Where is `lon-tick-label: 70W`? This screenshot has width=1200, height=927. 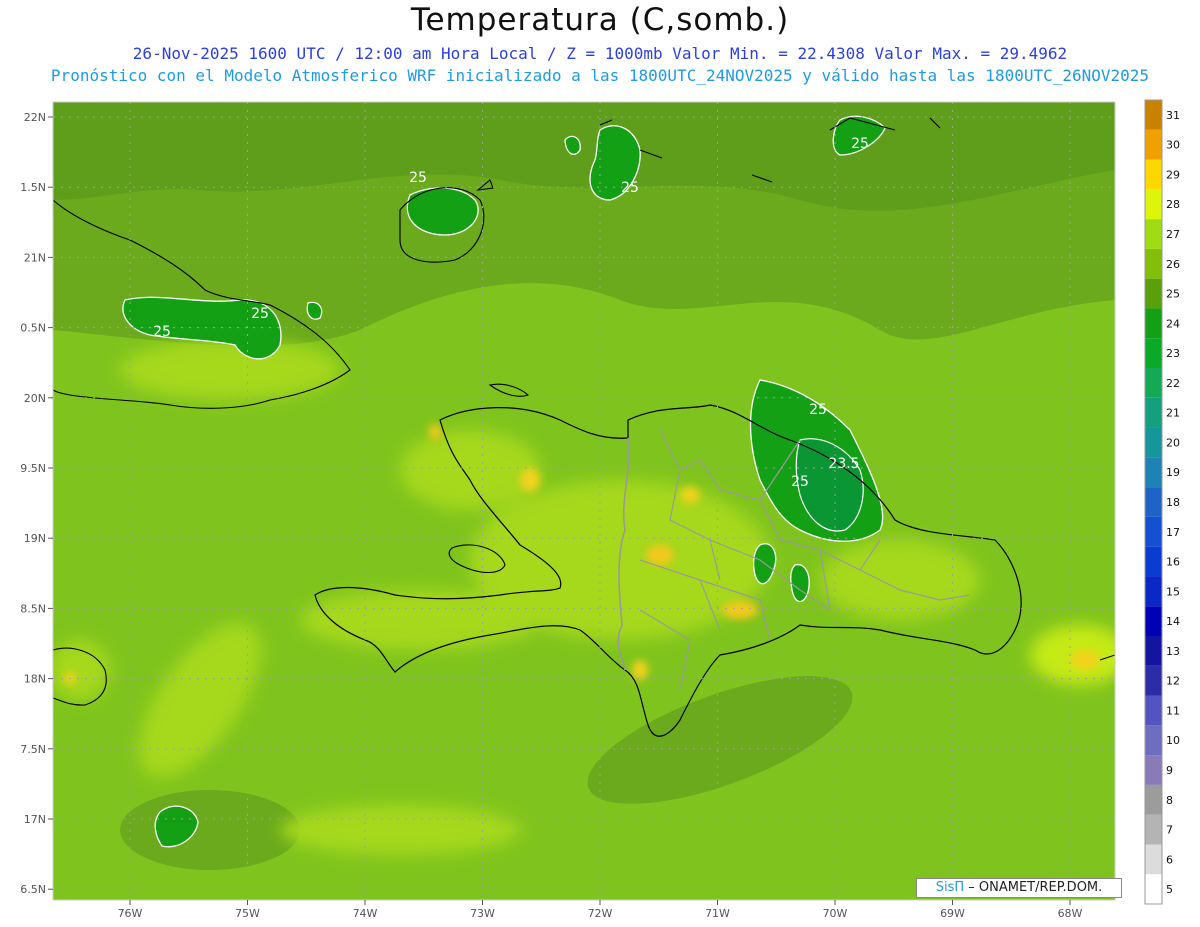 lon-tick-label: 70W is located at coordinates (835, 913).